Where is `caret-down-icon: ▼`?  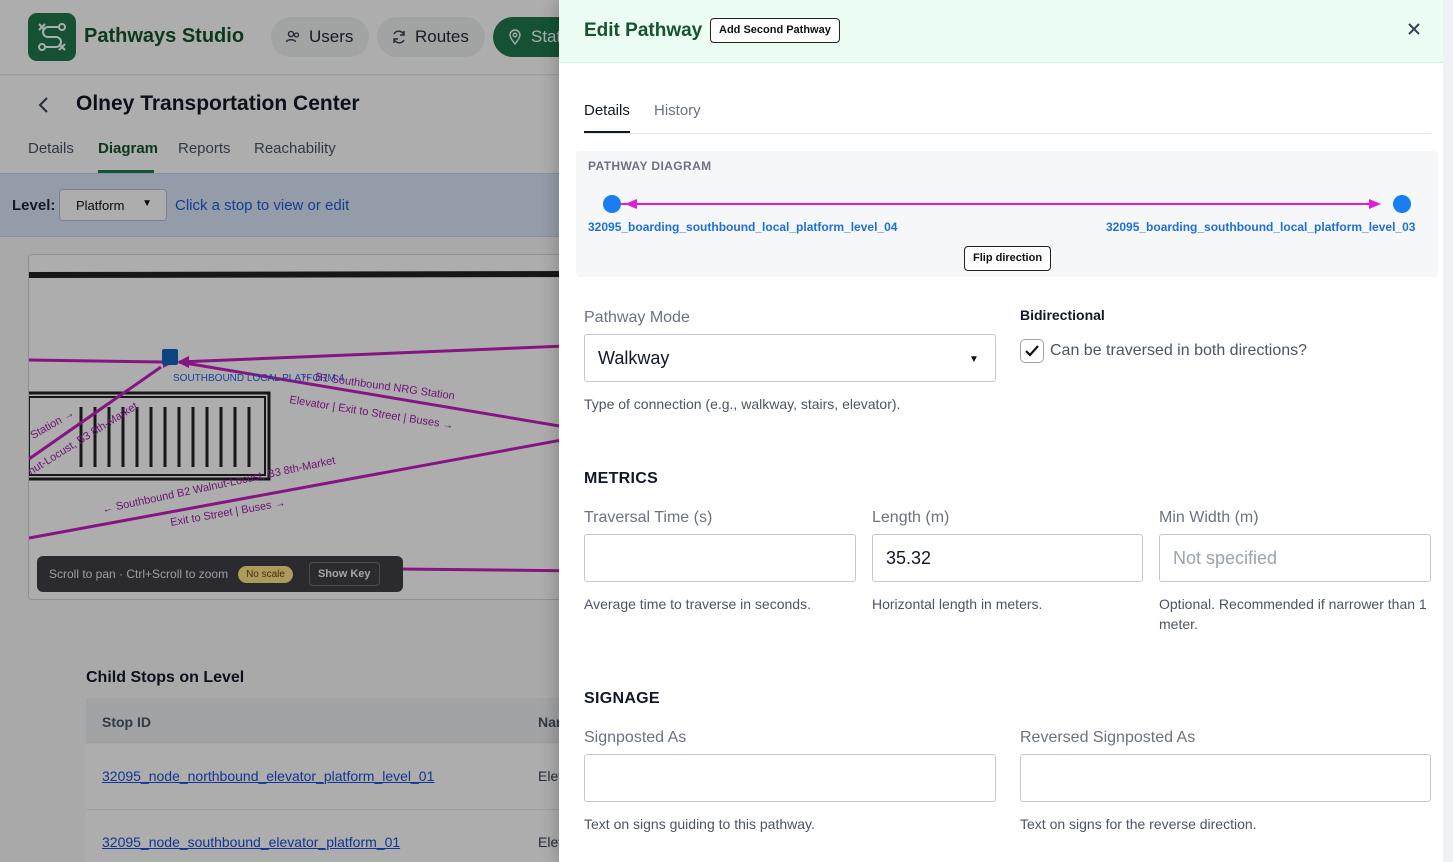
caret-down-icon: ▼ is located at coordinates (974, 359).